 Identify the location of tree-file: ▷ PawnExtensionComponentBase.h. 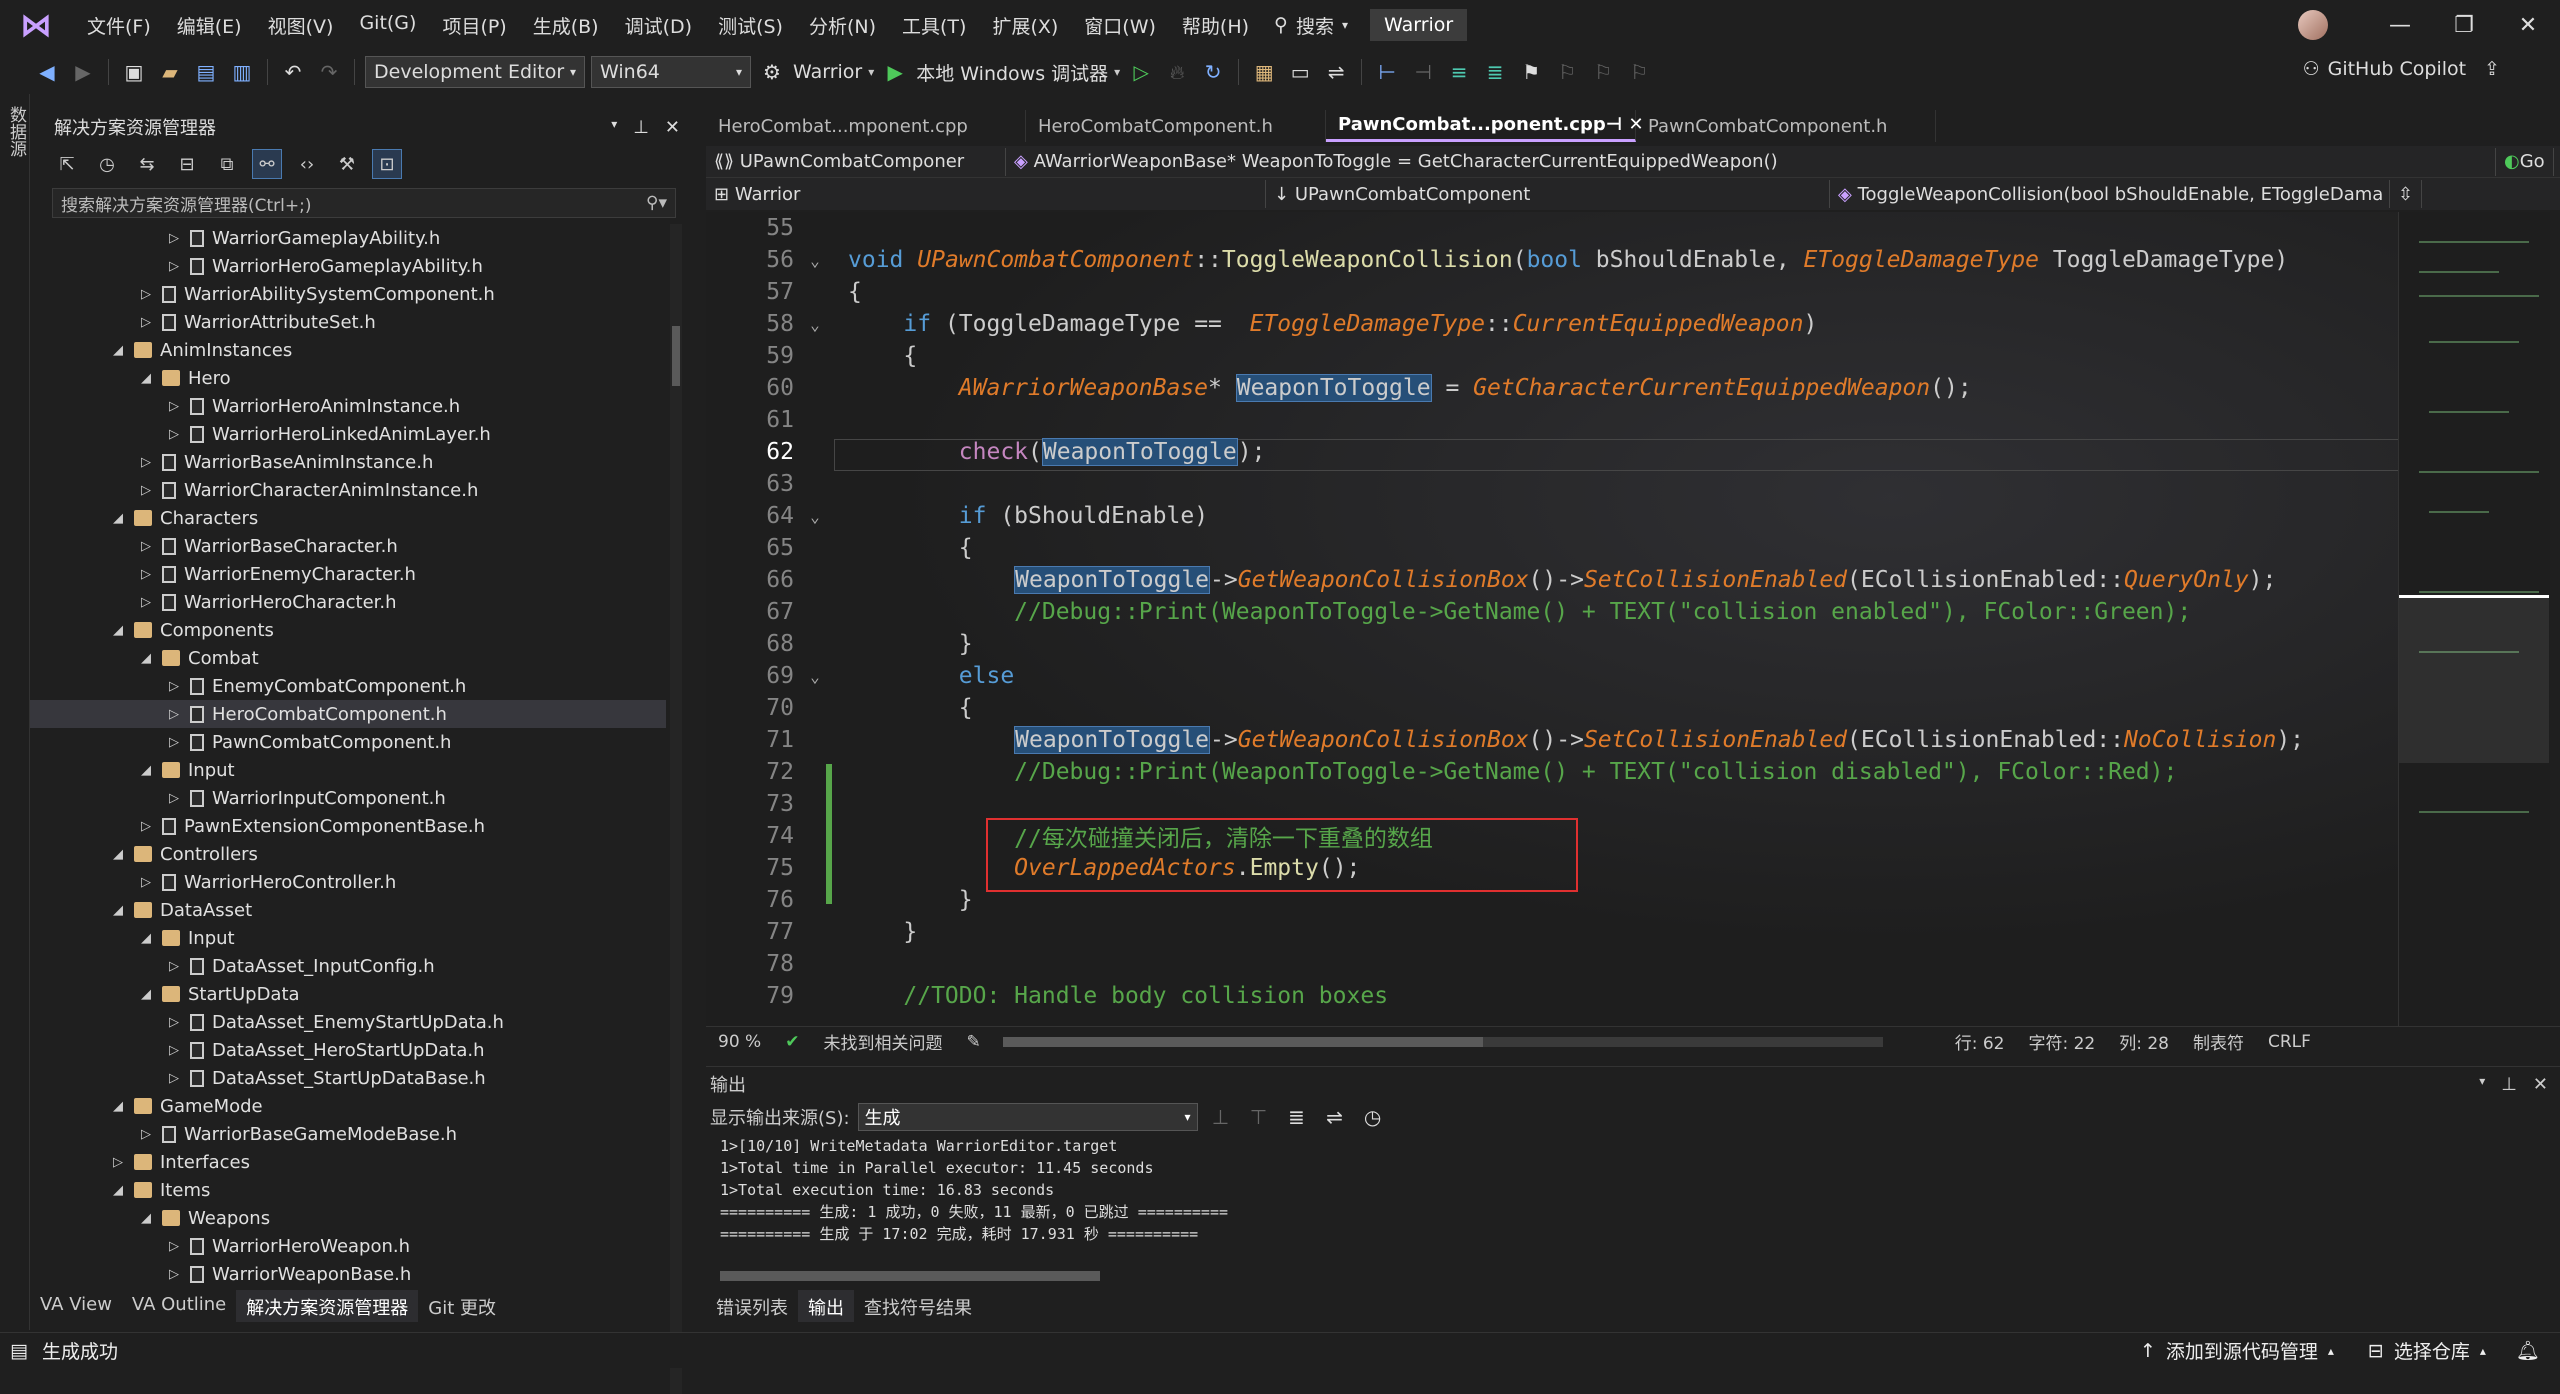
(348, 826).